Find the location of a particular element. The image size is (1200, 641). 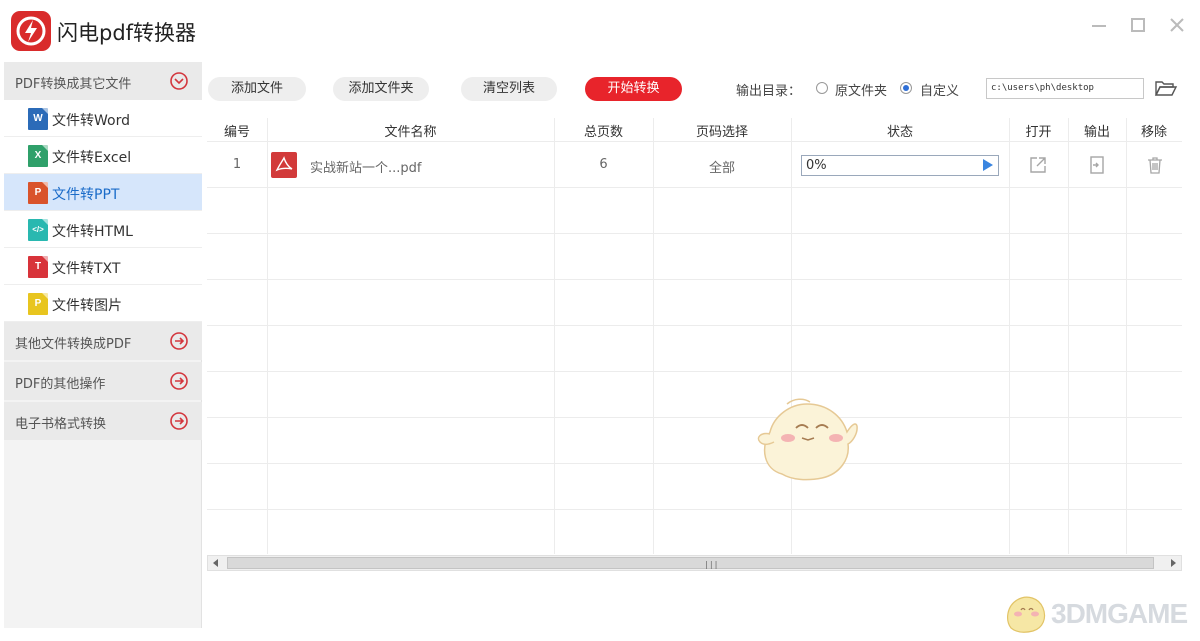

header-divider is located at coordinates (694, 141).